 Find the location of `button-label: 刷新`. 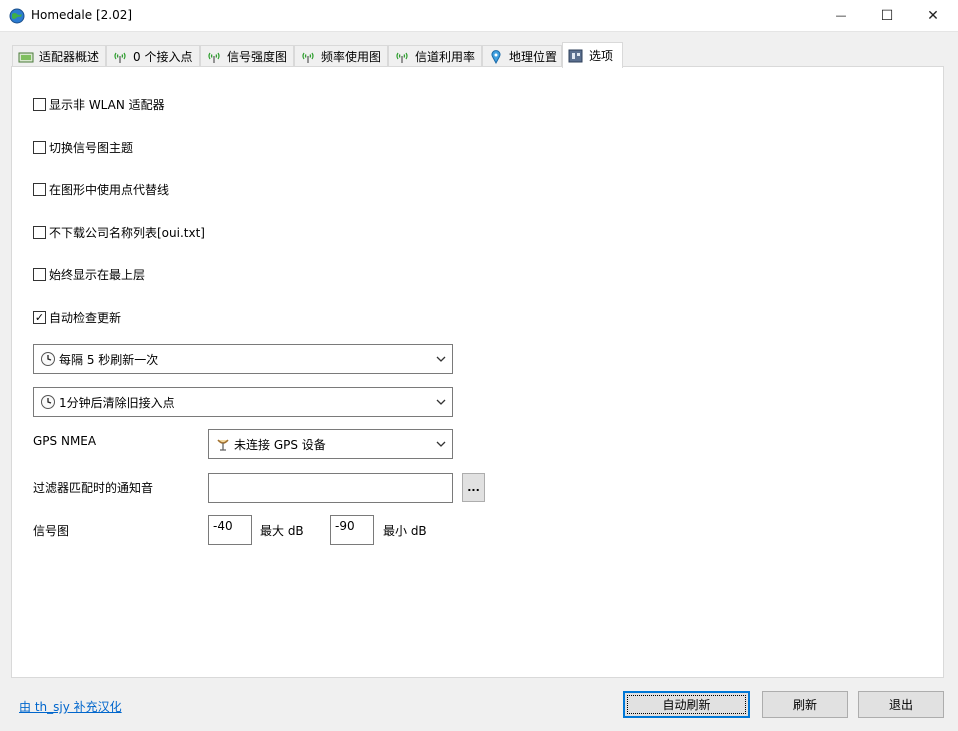

button-label: 刷新 is located at coordinates (804, 705).